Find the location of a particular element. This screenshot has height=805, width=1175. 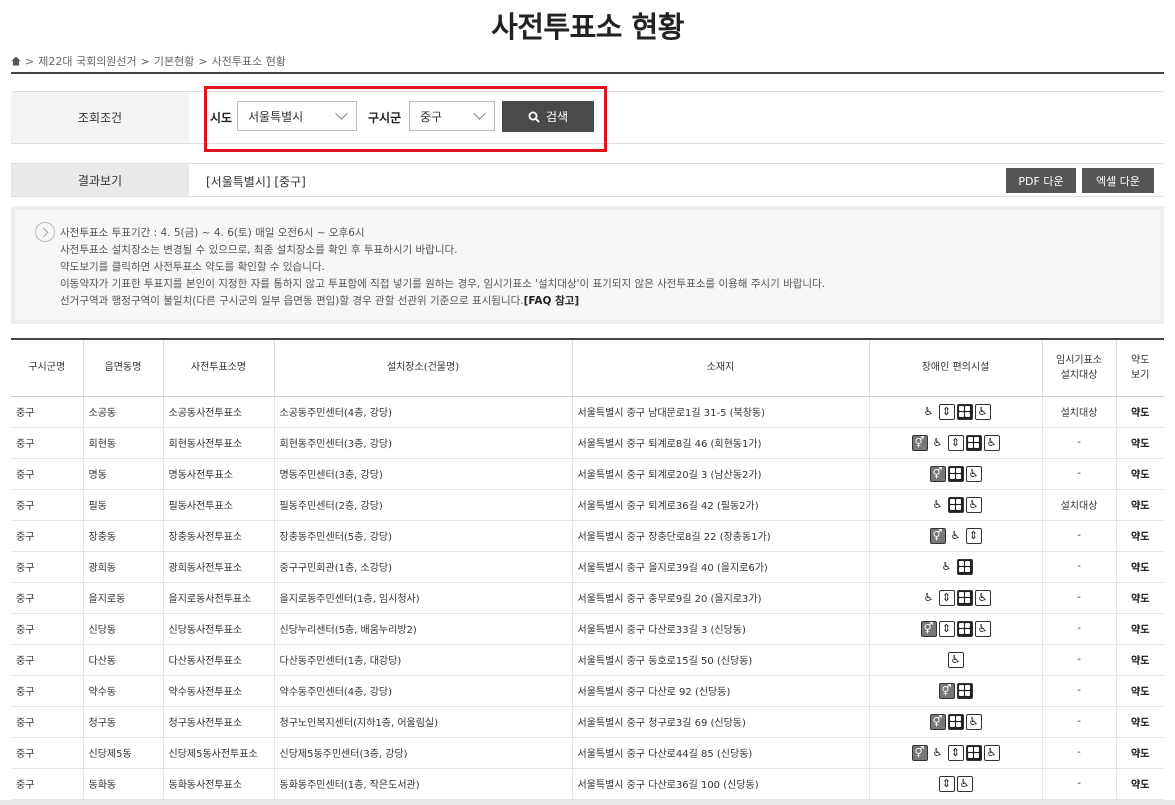

cell-place: 다산동주민센터(1층, 대강당) is located at coordinates (423, 660).